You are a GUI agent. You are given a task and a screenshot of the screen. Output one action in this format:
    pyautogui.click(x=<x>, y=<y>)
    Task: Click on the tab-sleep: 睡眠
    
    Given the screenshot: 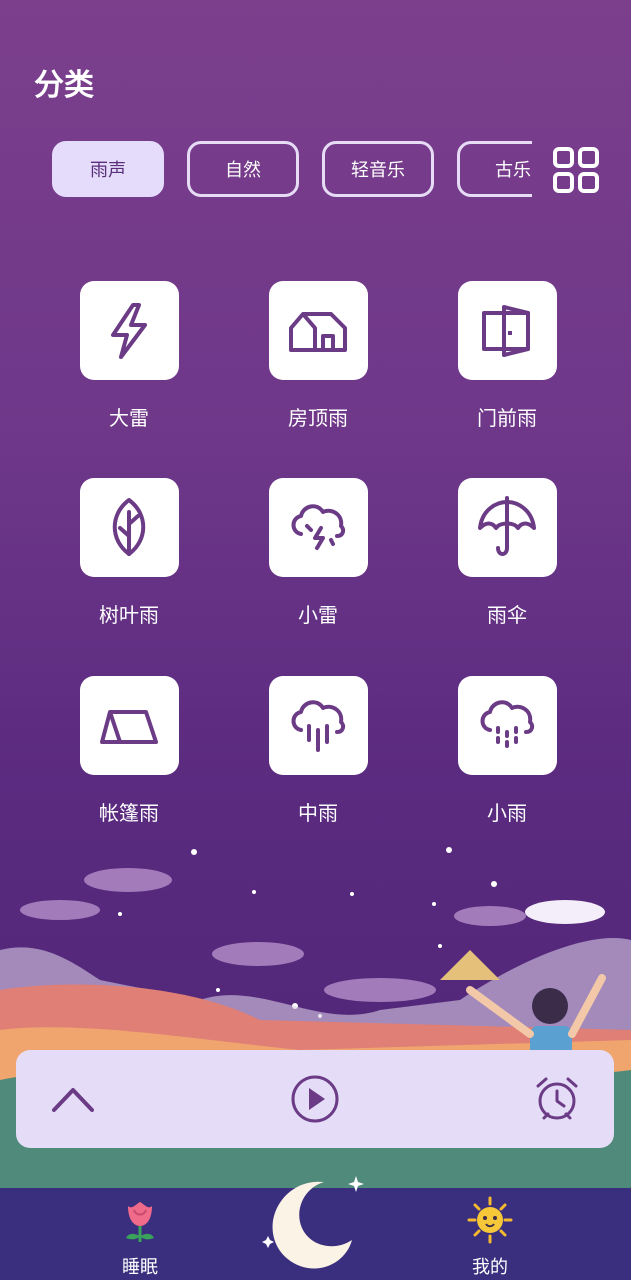 What is the action you would take?
    pyautogui.click(x=140, y=1237)
    